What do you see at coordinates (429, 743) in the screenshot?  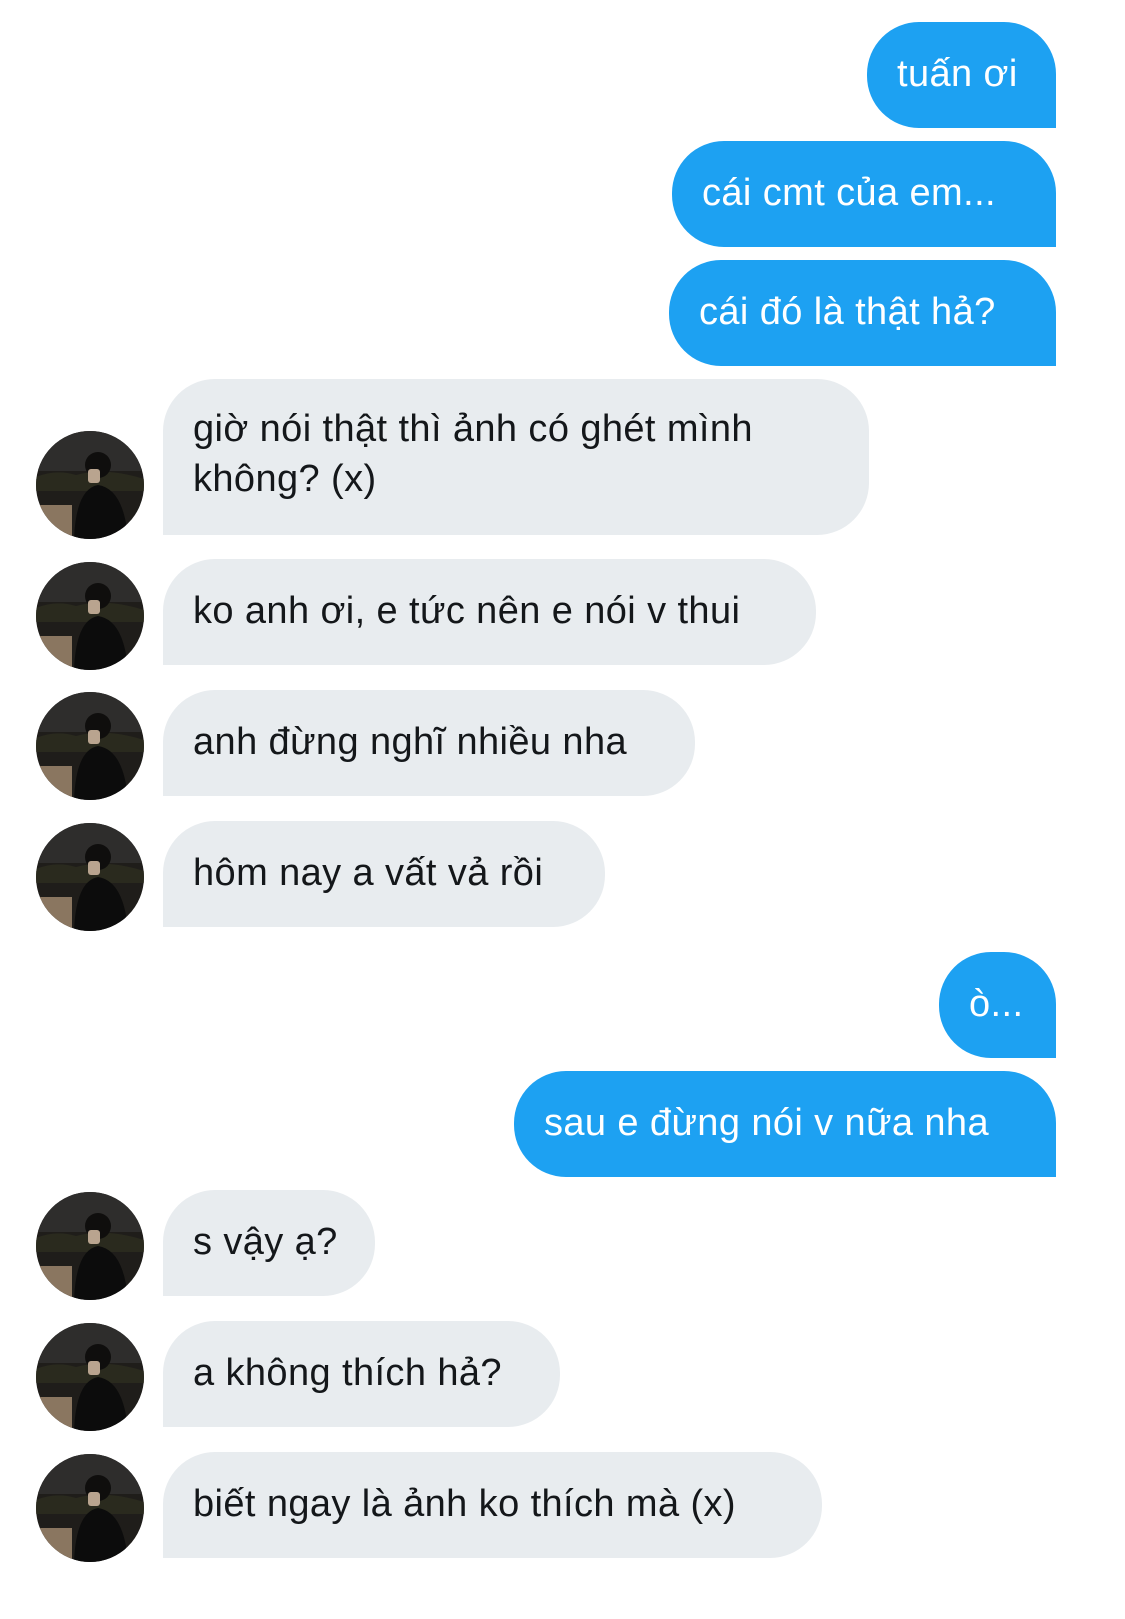 I see `message-bubble-incoming: anh đừng nghĩ nhiều nha` at bounding box center [429, 743].